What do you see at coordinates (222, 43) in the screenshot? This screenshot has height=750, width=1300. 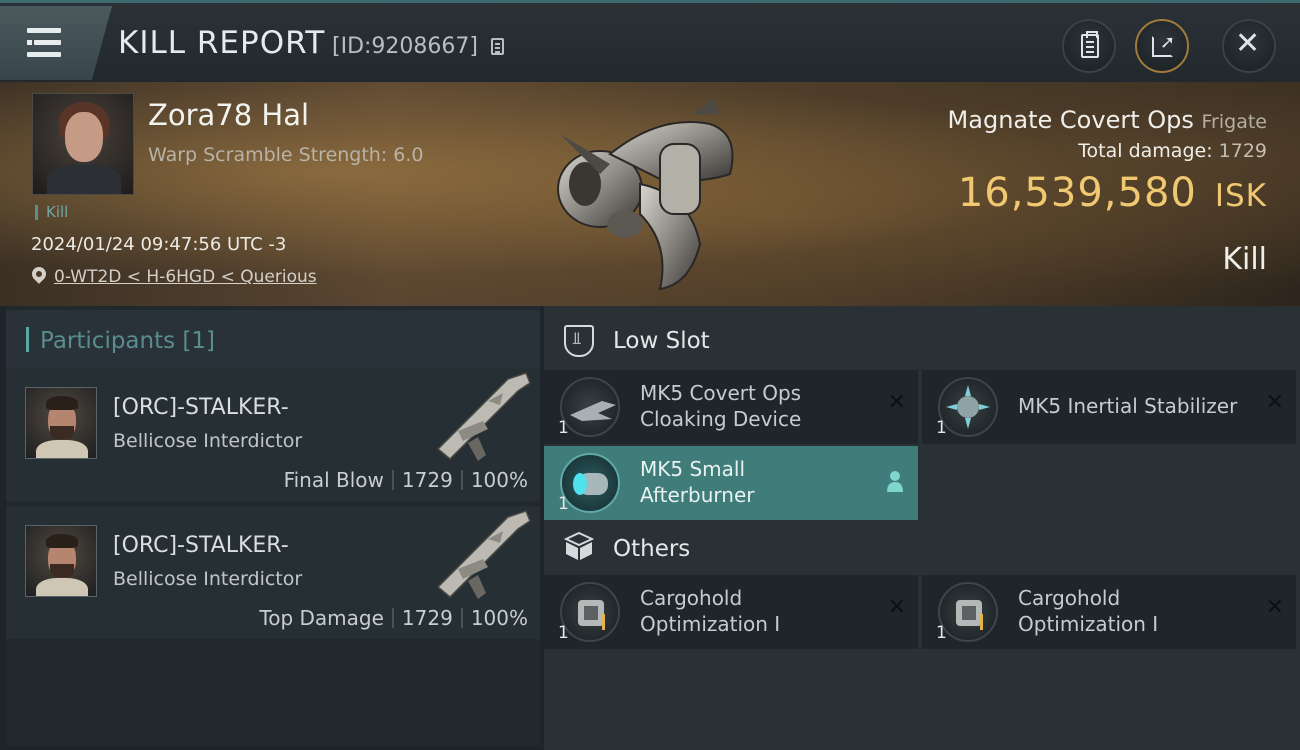 I see `page-title: KILL REPORT` at bounding box center [222, 43].